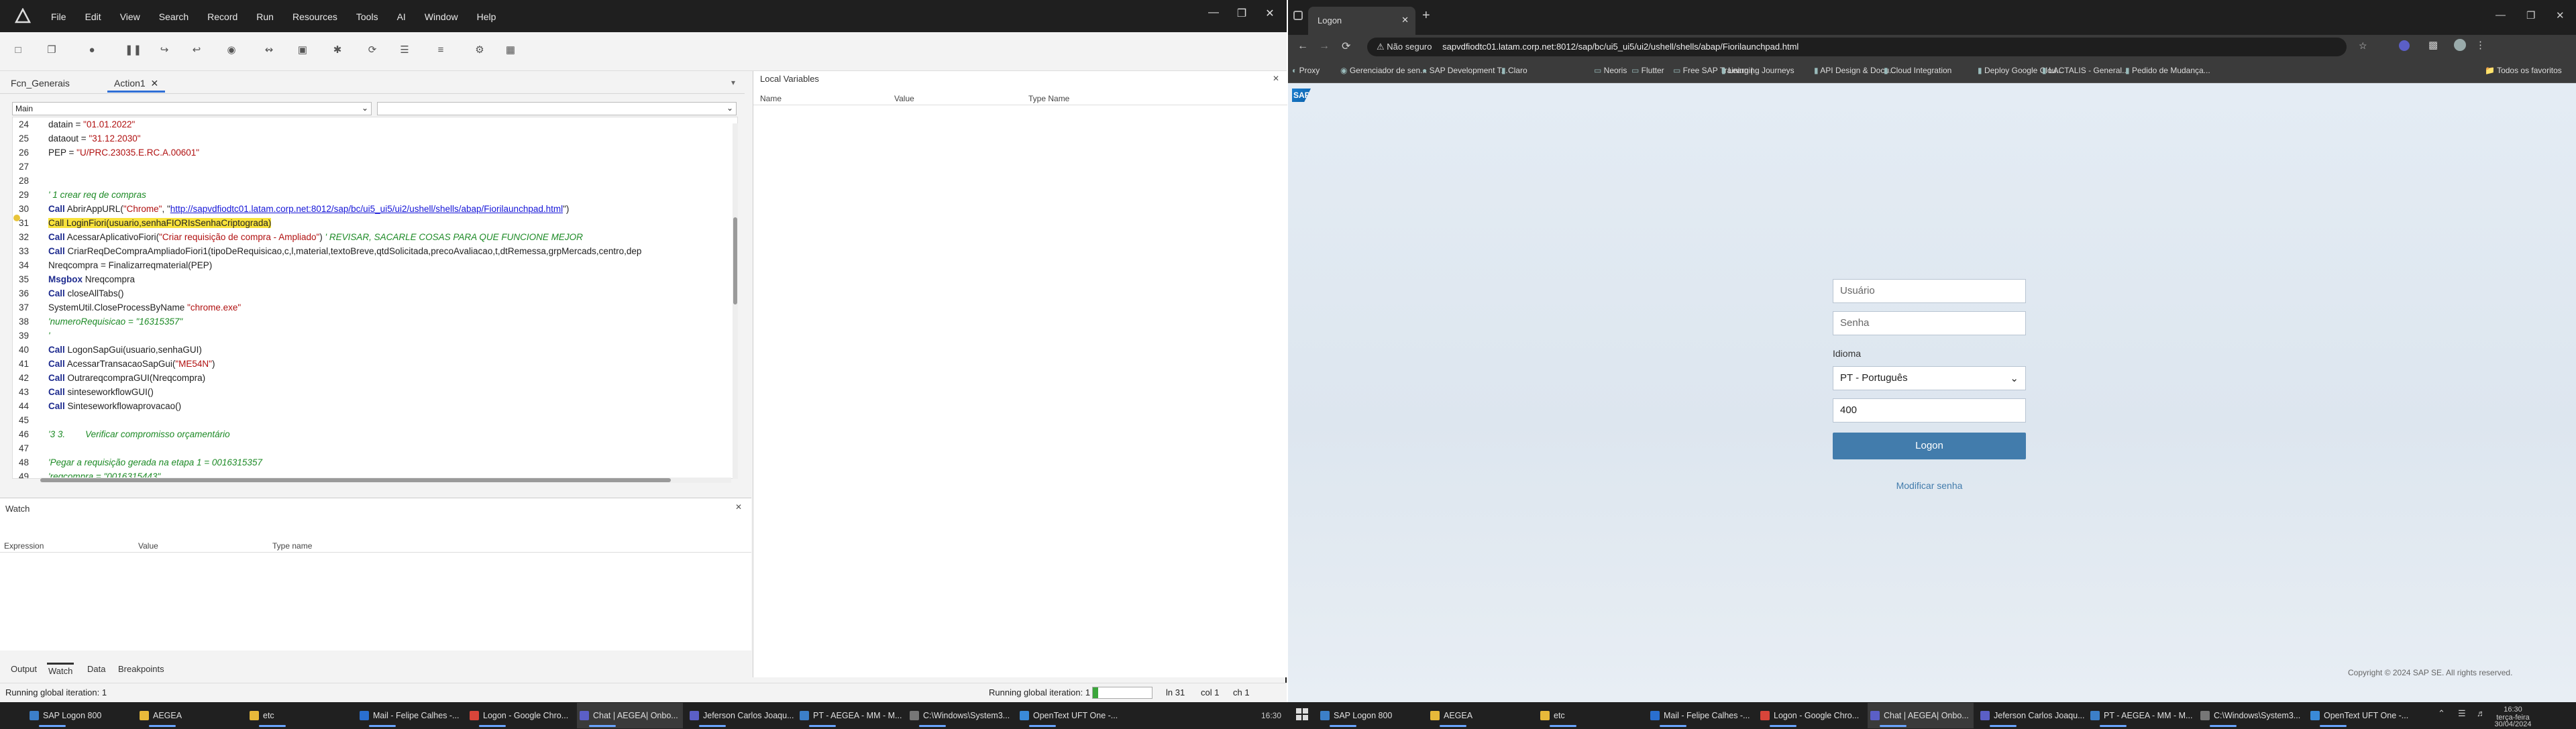 Image resolution: width=2576 pixels, height=729 pixels. What do you see at coordinates (1929, 291) in the screenshot?
I see `username-field: Usuário` at bounding box center [1929, 291].